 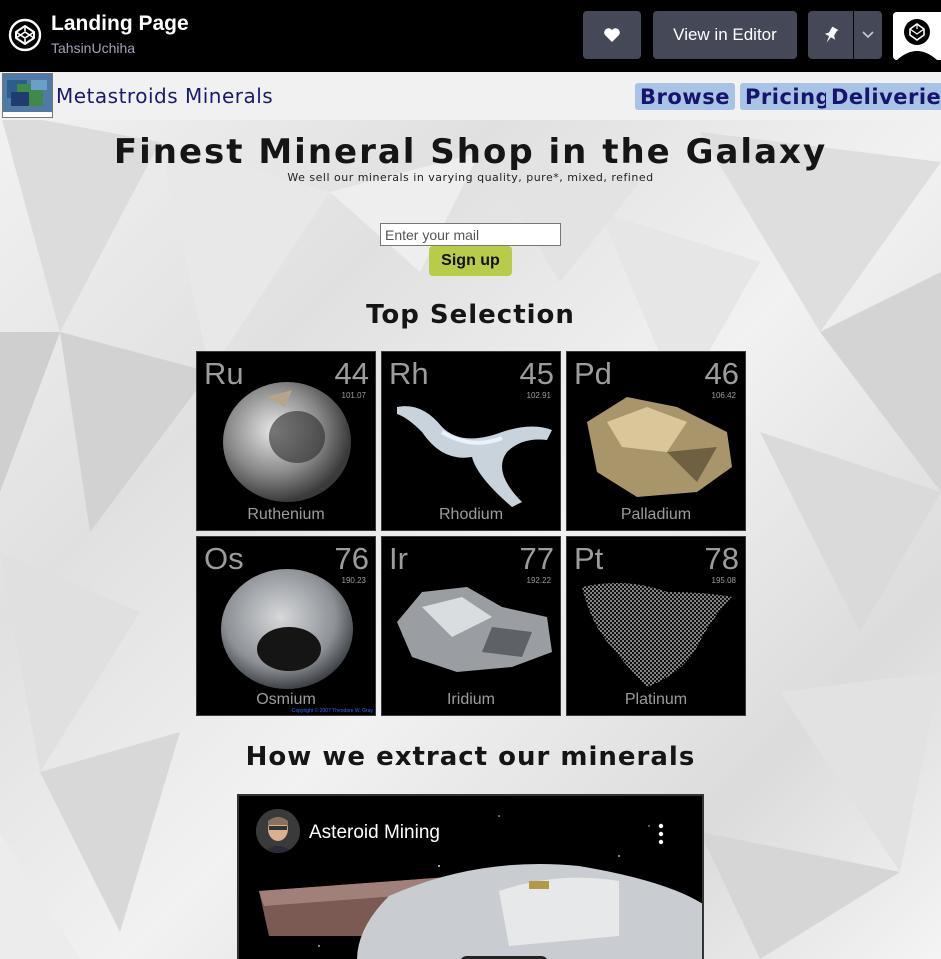 I want to click on email-input, so click(x=470, y=234).